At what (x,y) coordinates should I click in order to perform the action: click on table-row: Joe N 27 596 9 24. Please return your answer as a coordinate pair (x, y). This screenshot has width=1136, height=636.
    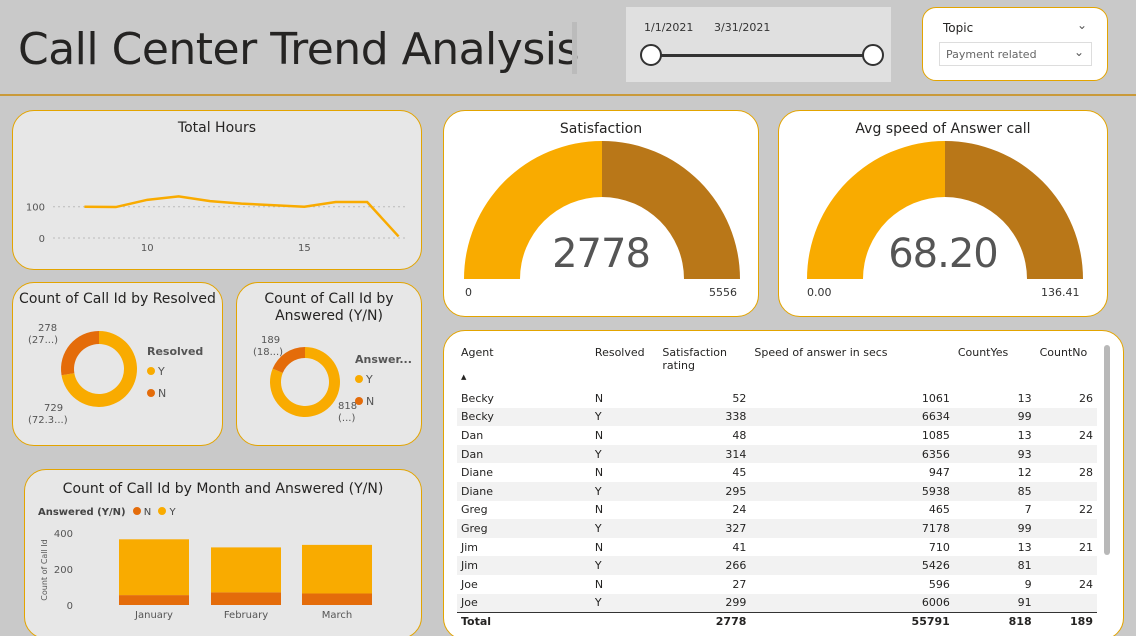
    Looking at the image, I should click on (777, 584).